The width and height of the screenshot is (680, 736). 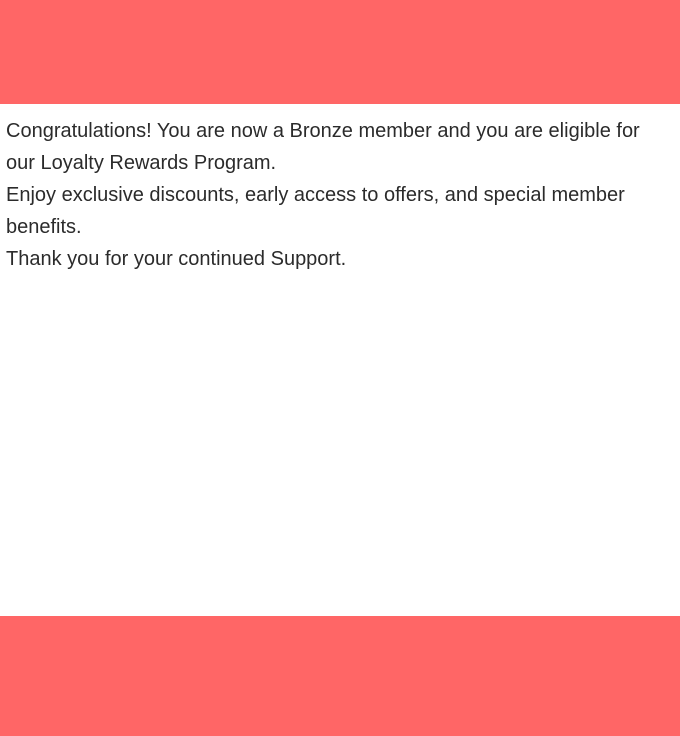 What do you see at coordinates (176, 259) in the screenshot?
I see `thank-you-text: Thank you for your continued Support.` at bounding box center [176, 259].